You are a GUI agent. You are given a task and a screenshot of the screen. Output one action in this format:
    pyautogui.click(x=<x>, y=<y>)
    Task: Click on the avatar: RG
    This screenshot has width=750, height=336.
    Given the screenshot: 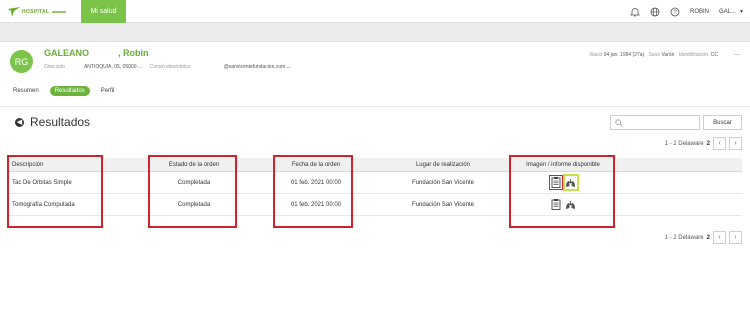 What is the action you would take?
    pyautogui.click(x=21, y=61)
    